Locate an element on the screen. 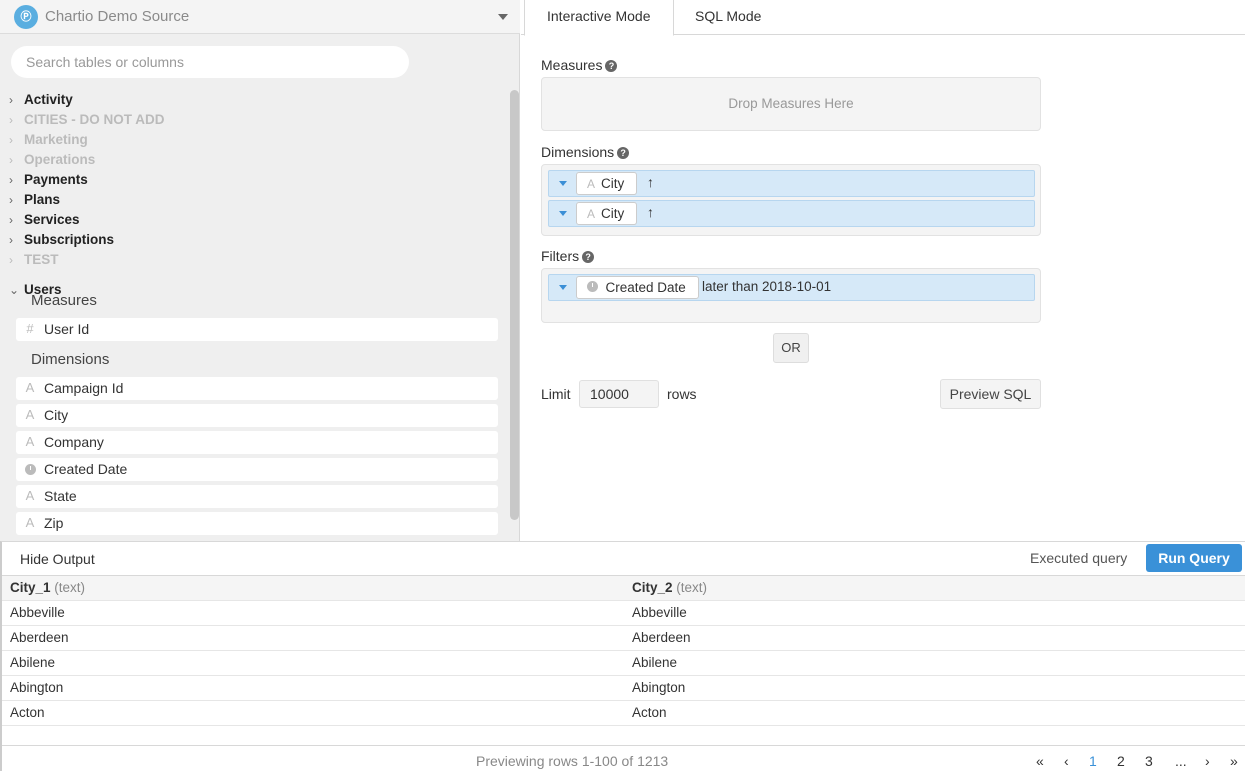 The image size is (1245, 772). table-name: CITIES - DO NOT ADD is located at coordinates (94, 119).